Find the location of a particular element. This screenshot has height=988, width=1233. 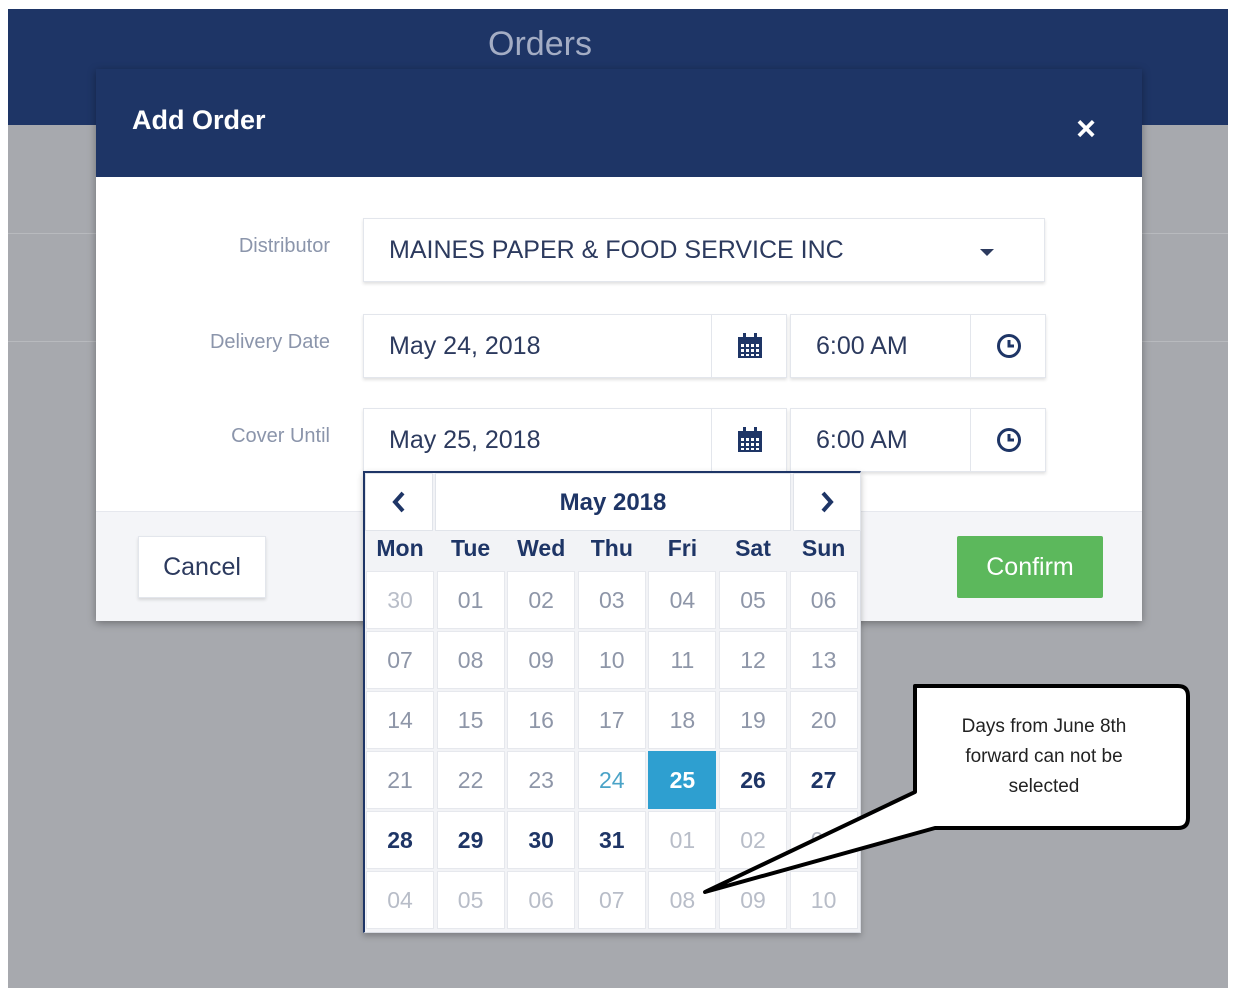

month-label: May 2018 is located at coordinates (613, 502).